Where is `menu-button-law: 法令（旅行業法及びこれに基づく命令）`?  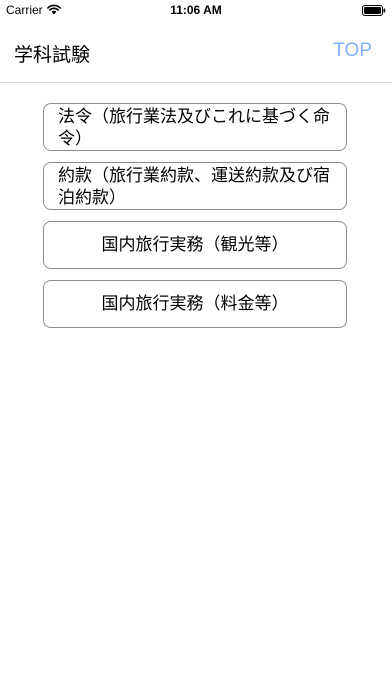 menu-button-law: 法令（旅行業法及びこれに基づく命令） is located at coordinates (195, 127).